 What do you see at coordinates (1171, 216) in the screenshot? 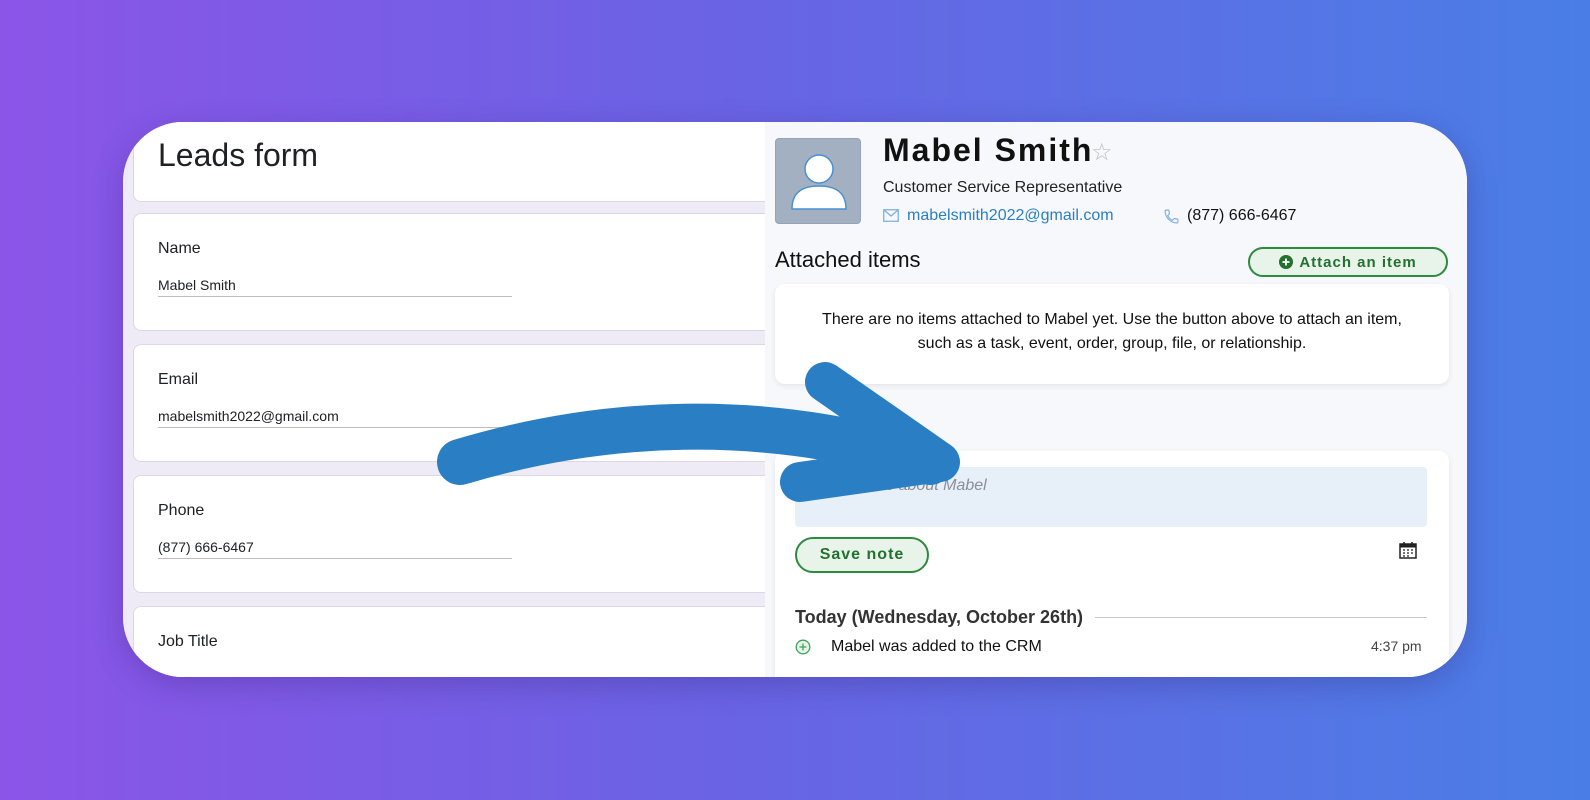
I see `phone-icon` at bounding box center [1171, 216].